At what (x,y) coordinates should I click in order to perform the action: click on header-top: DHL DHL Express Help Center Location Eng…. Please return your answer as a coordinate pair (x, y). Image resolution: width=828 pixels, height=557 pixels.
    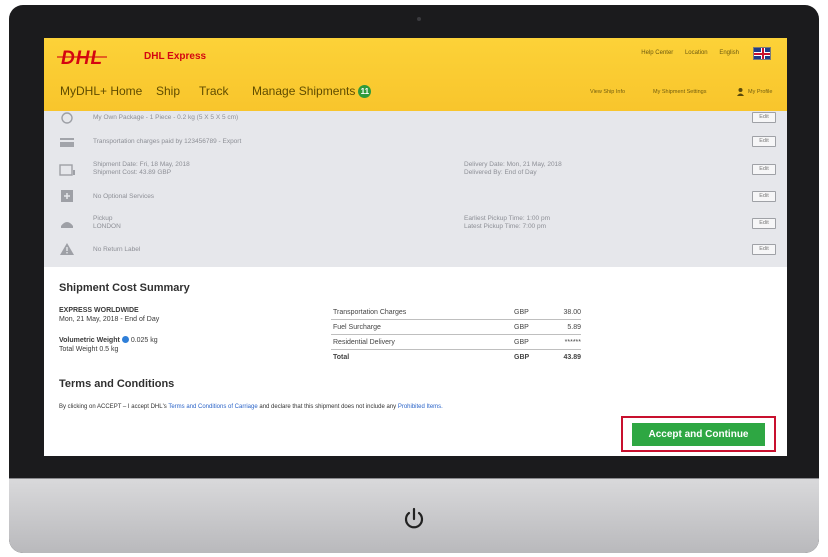
    Looking at the image, I should click on (415, 56).